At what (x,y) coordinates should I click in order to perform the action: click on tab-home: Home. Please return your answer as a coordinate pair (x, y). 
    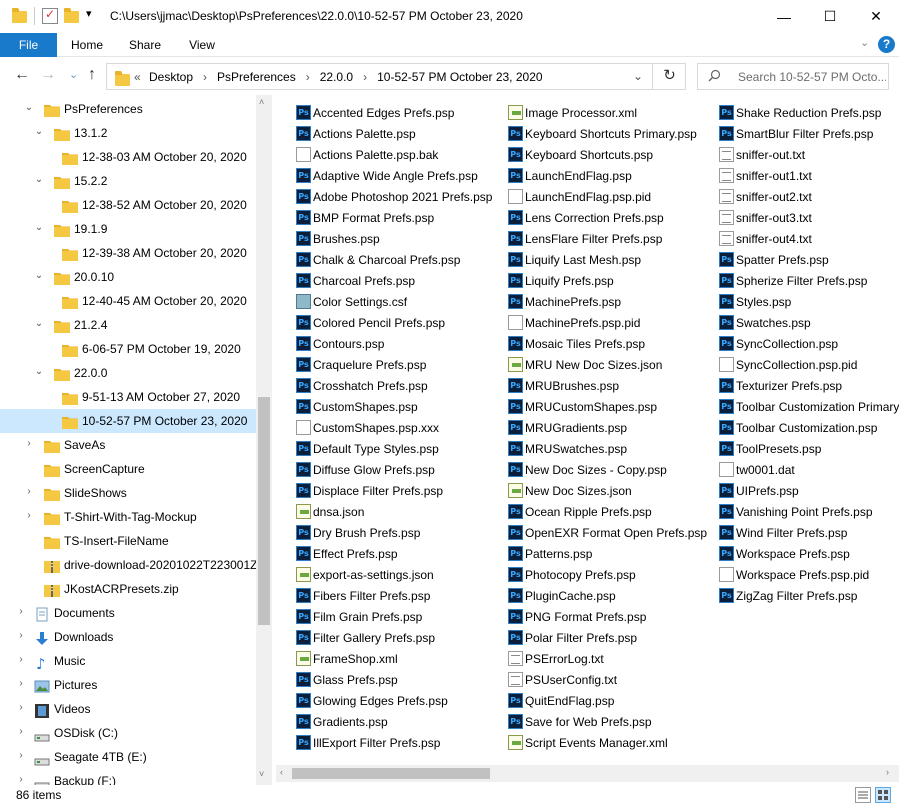
    Looking at the image, I should click on (87, 45).